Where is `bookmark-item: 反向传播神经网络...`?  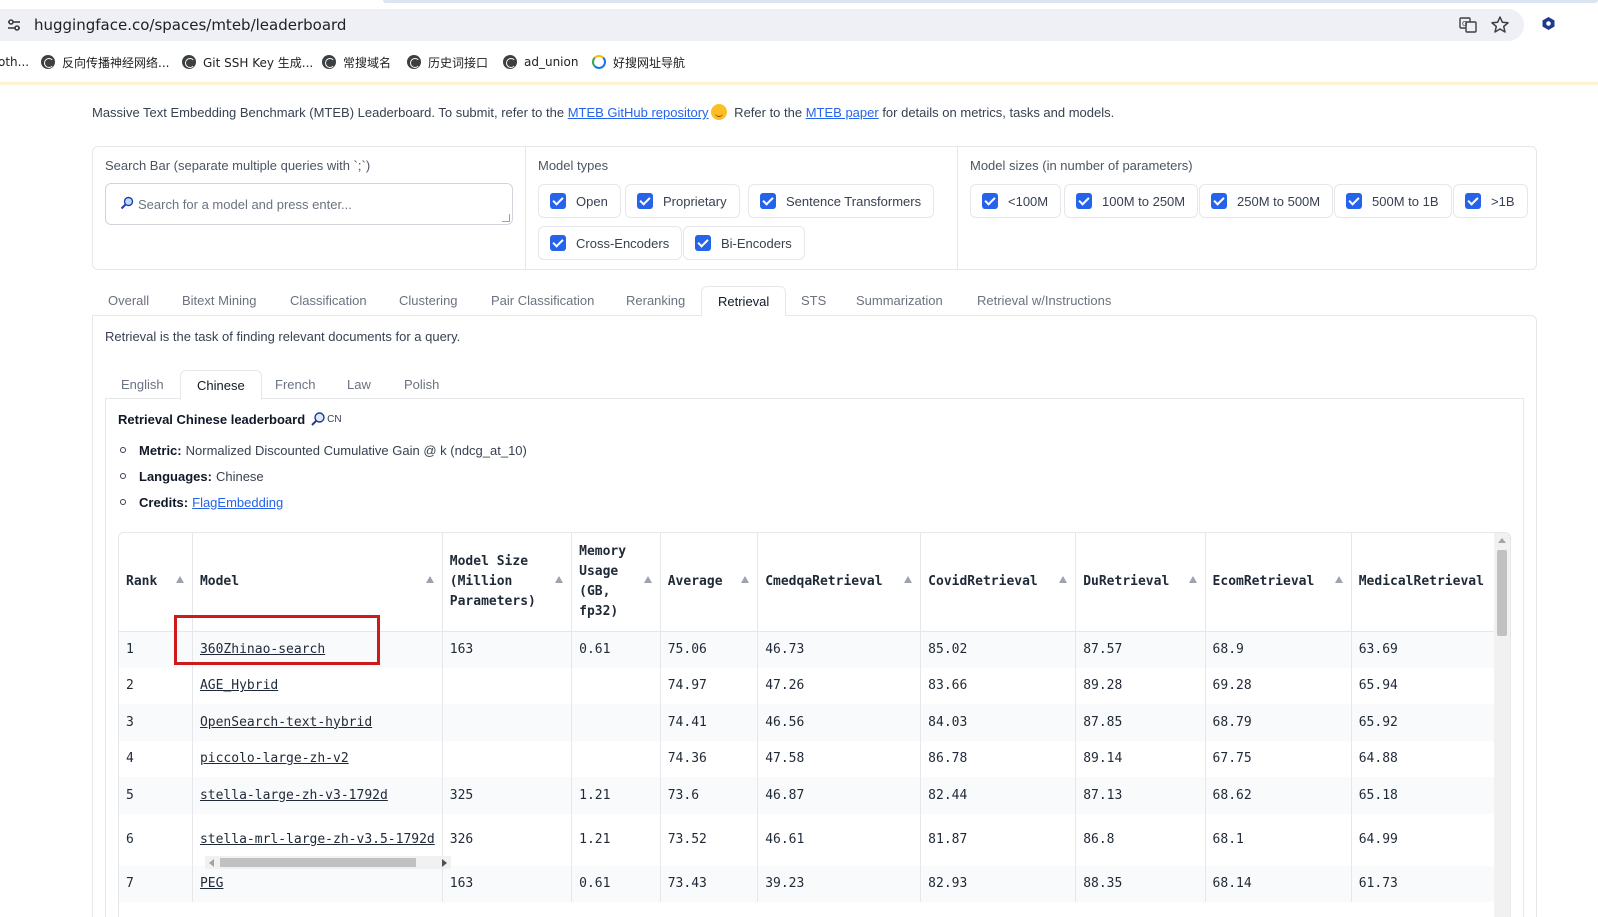
bookmark-item: 反向传播神经网络... is located at coordinates (105, 62).